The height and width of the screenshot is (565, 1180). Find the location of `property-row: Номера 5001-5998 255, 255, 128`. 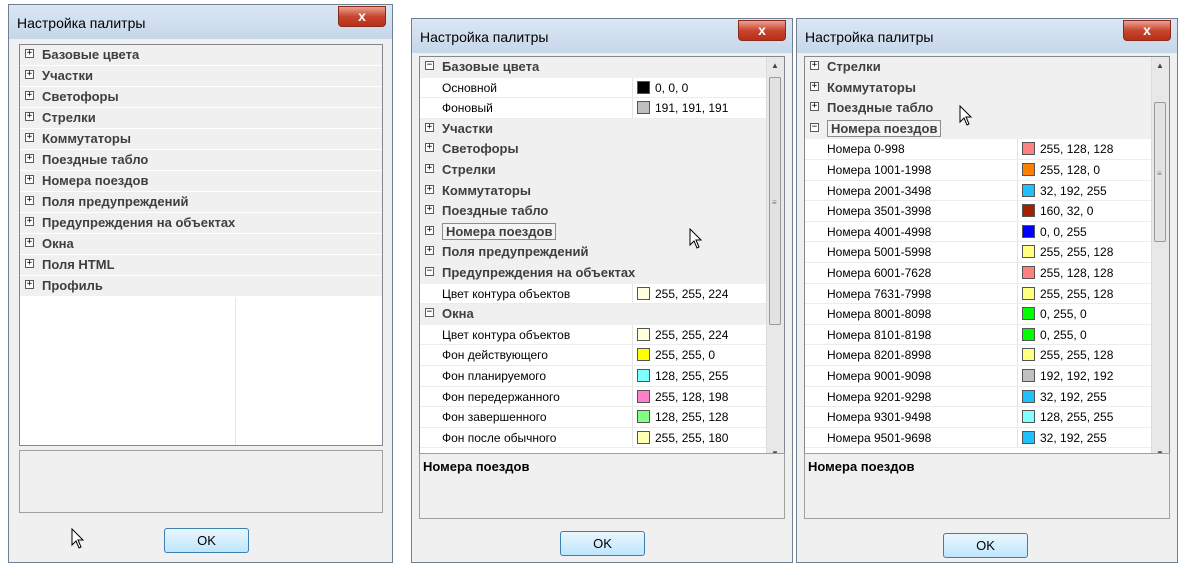

property-row: Номера 5001-5998 255, 255, 128 is located at coordinates (978, 252).